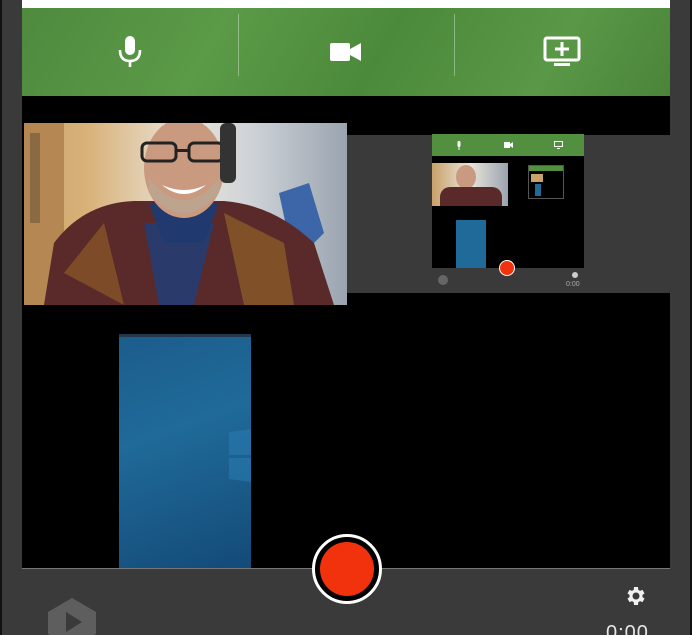 This screenshot has height=635, width=700. I want to click on microphone-button, so click(130, 52).